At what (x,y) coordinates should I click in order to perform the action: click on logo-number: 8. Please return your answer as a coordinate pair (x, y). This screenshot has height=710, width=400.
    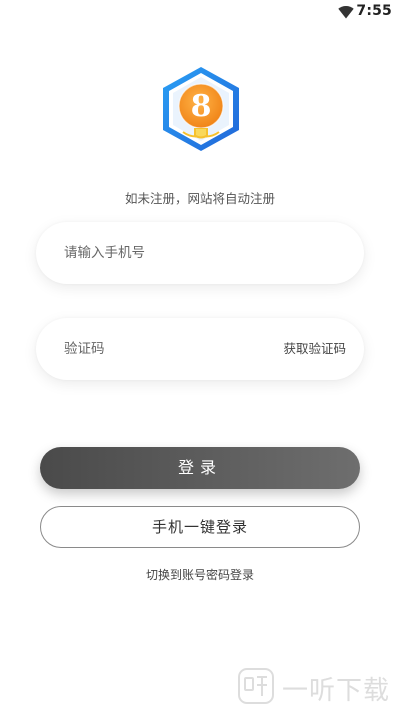
    Looking at the image, I should click on (201, 106).